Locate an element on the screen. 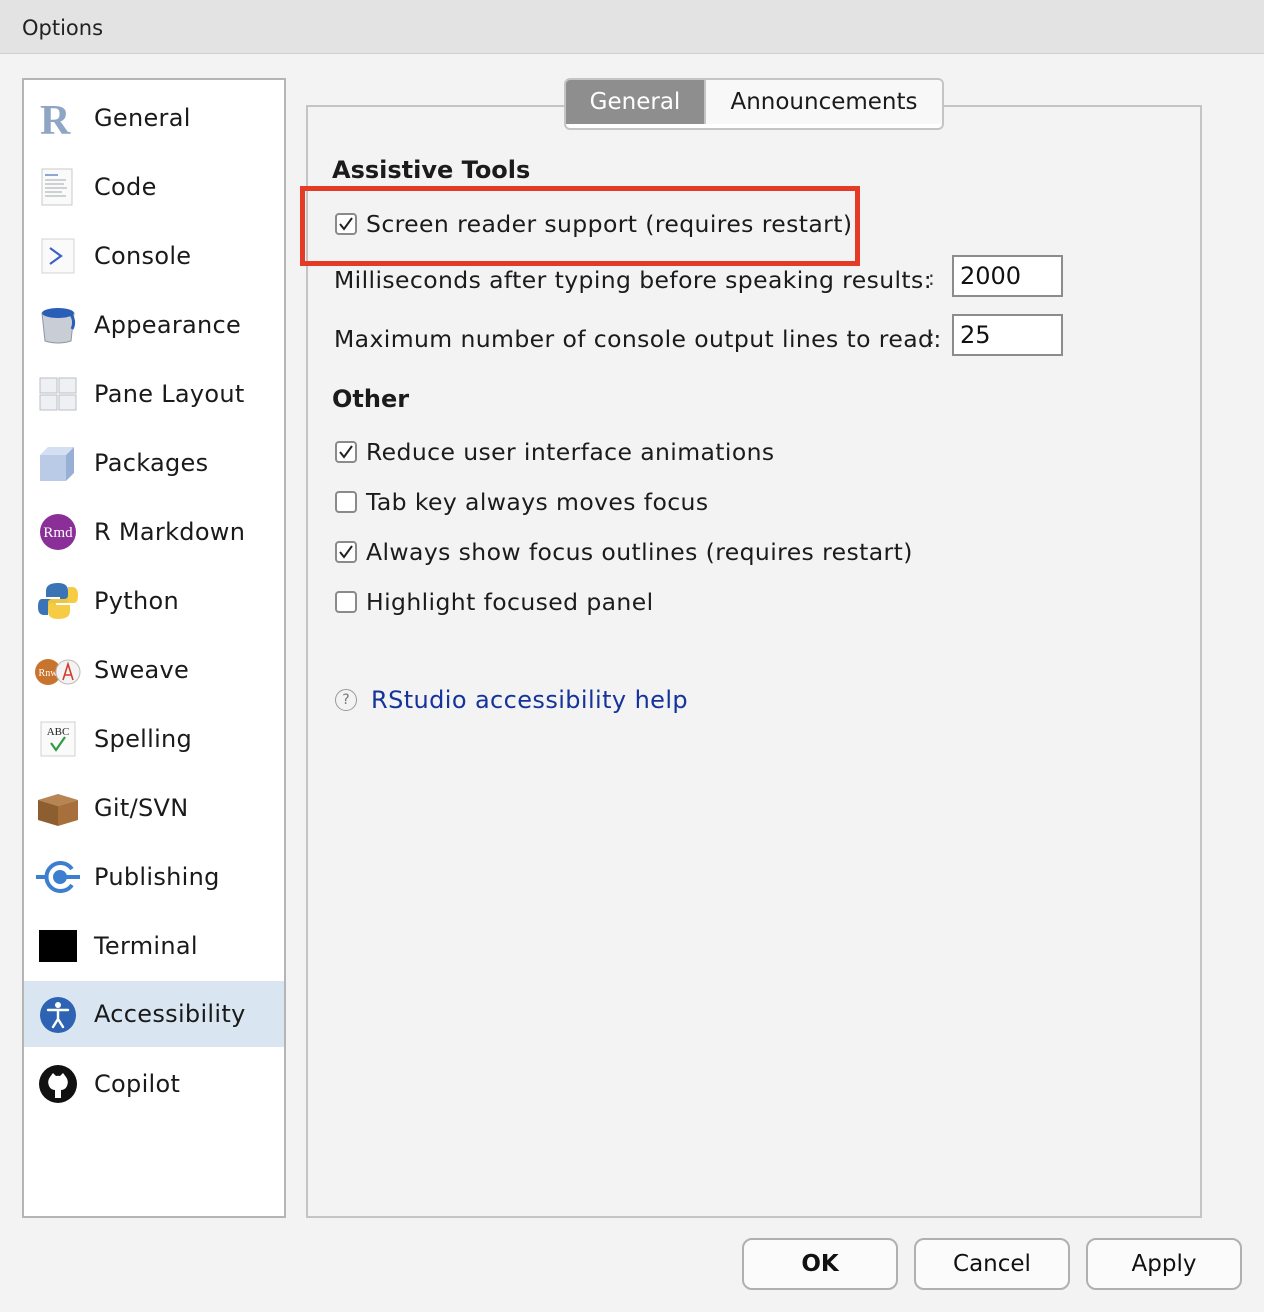 This screenshot has width=1264, height=1312. tab-bar: General Announcements is located at coordinates (754, 104).